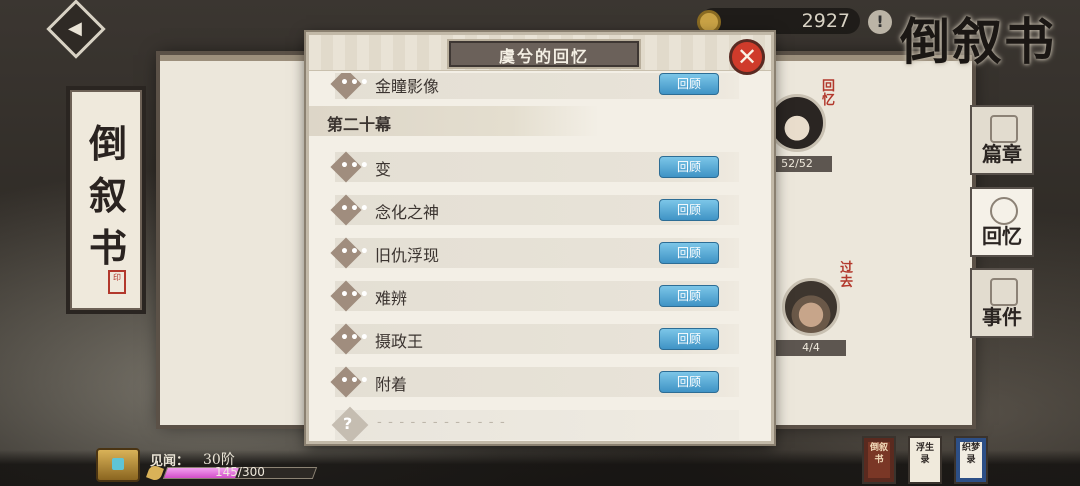 The image size is (1080, 486). What do you see at coordinates (441, 422) in the screenshot?
I see `locked-placeholder: - - - - - - - - - - - -` at bounding box center [441, 422].